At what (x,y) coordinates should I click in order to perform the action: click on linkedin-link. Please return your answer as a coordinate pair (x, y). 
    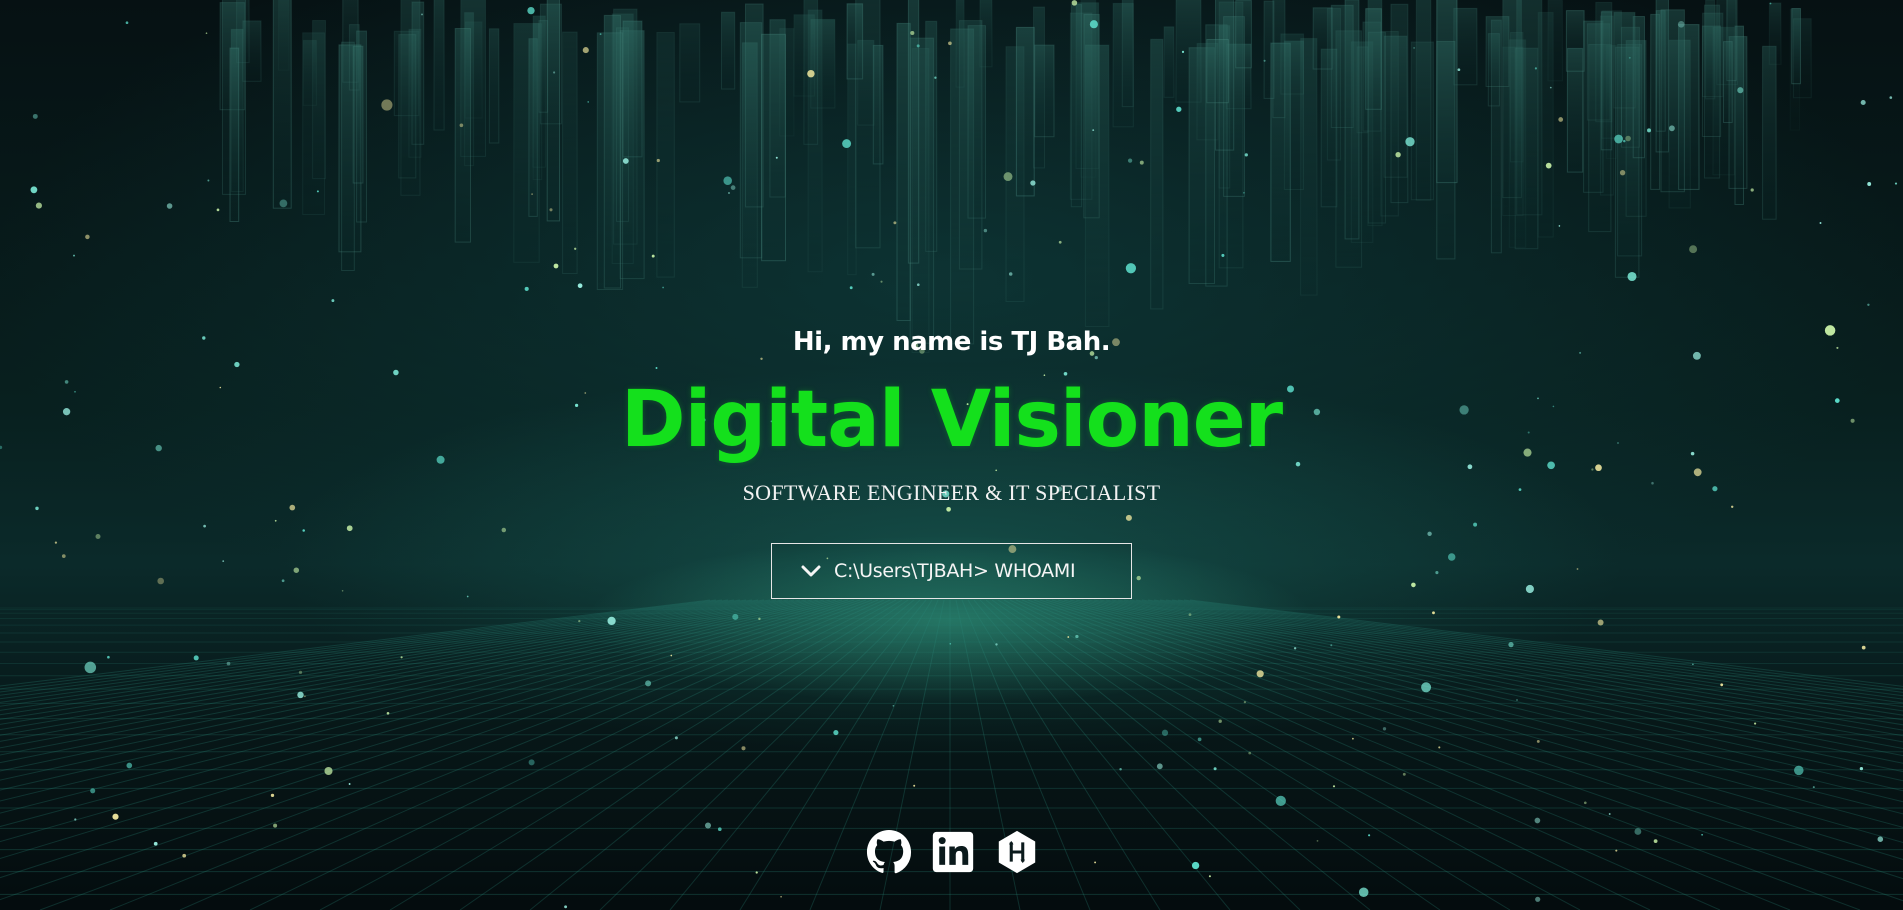
    Looking at the image, I should click on (953, 854).